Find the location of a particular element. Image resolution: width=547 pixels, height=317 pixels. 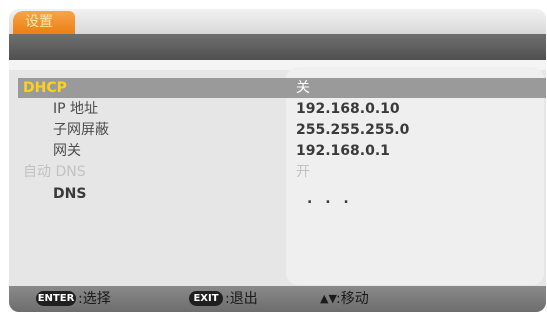

enter-key-hint: :选择 is located at coordinates (94, 299).